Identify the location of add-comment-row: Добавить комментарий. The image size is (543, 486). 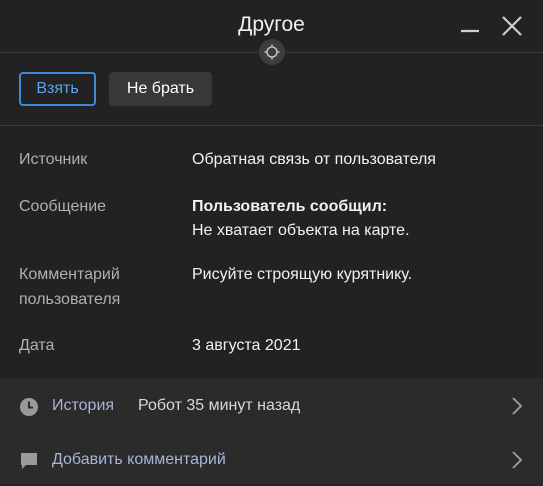
(271, 459).